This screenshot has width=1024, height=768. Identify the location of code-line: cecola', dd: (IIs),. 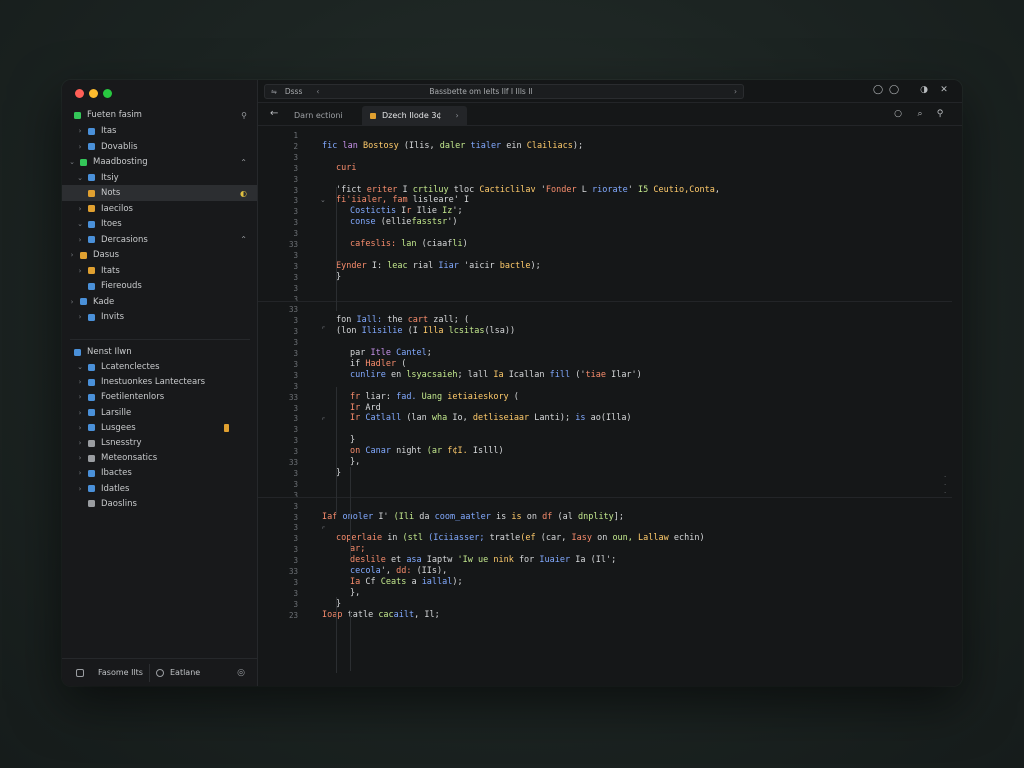
(398, 571).